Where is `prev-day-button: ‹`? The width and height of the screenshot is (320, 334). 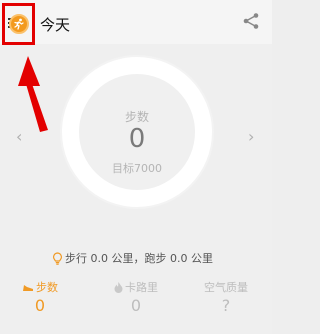 prev-day-button: ‹ is located at coordinates (19, 136).